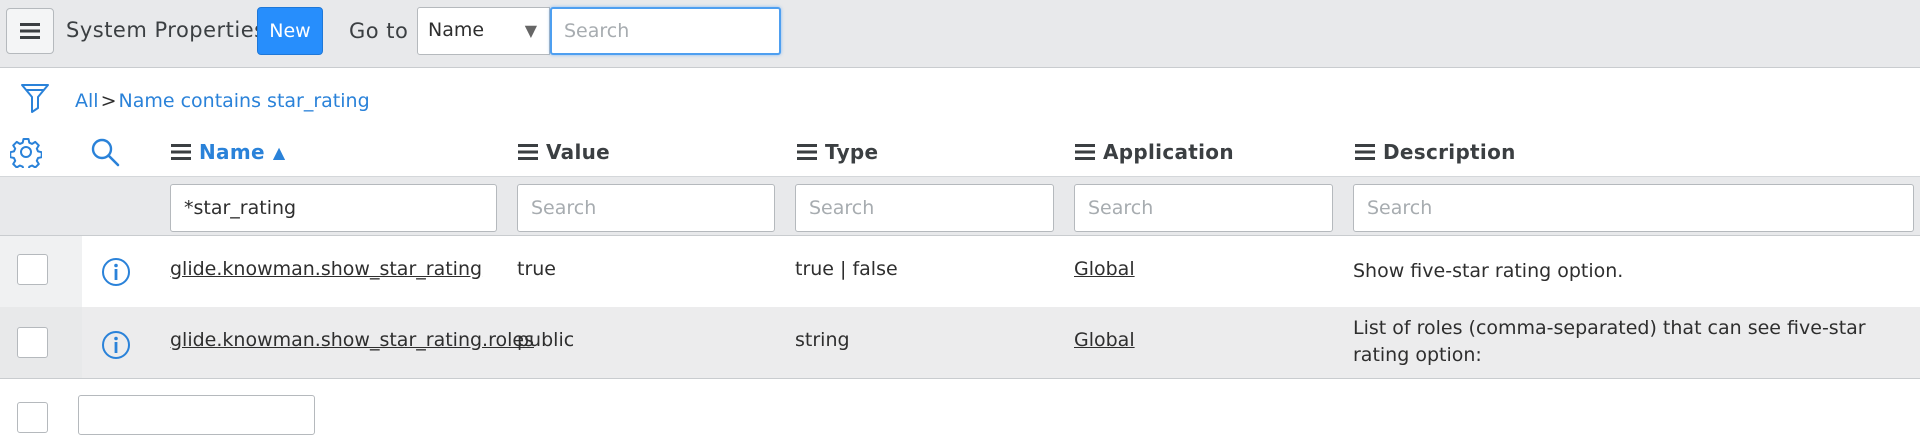  I want to click on name-filter-input, so click(333, 208).